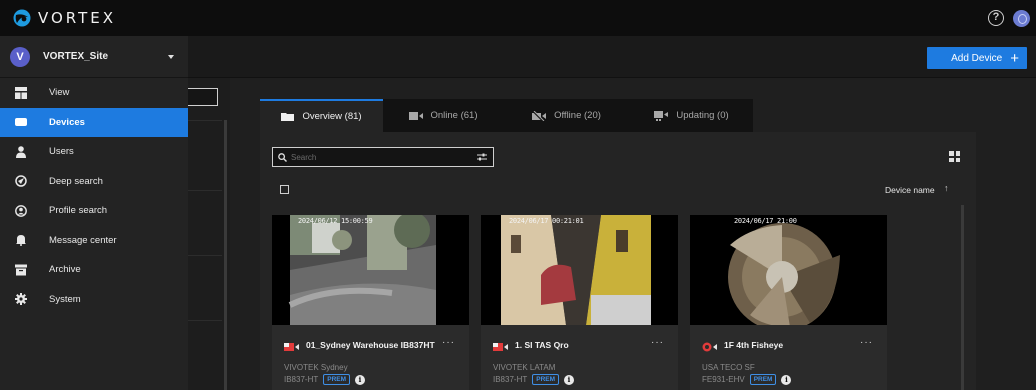 Image resolution: width=1036 pixels, height=390 pixels. I want to click on fisheye-camera-offline-icon, so click(709, 347).